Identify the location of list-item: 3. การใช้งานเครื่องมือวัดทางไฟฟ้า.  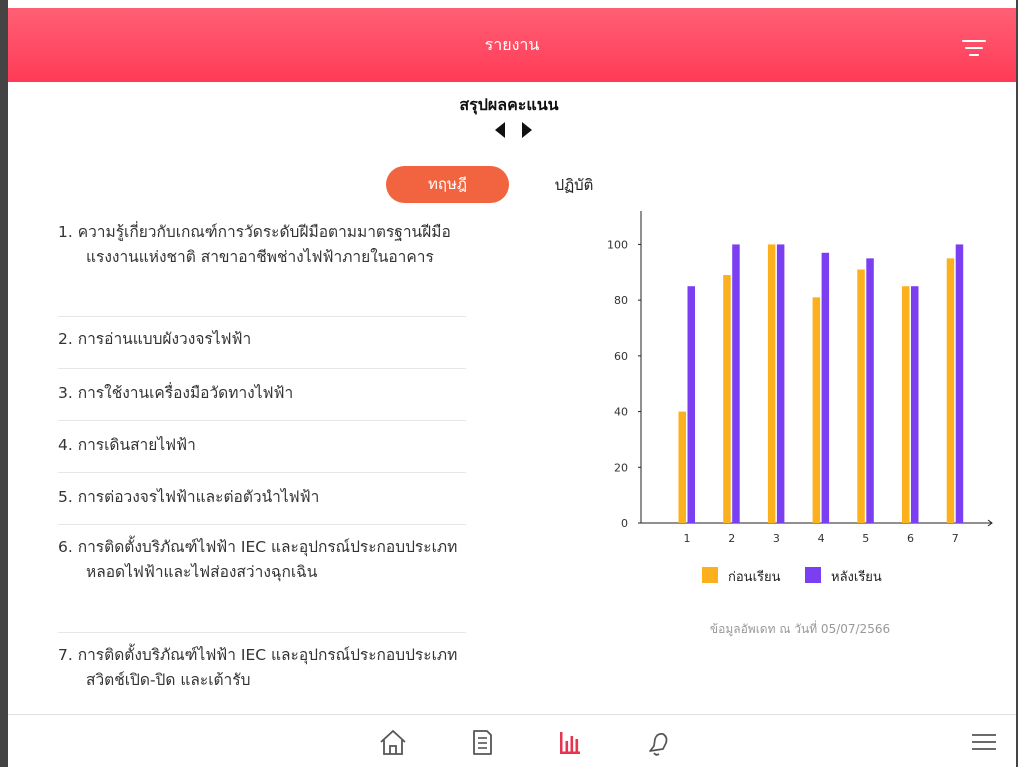
(262, 395).